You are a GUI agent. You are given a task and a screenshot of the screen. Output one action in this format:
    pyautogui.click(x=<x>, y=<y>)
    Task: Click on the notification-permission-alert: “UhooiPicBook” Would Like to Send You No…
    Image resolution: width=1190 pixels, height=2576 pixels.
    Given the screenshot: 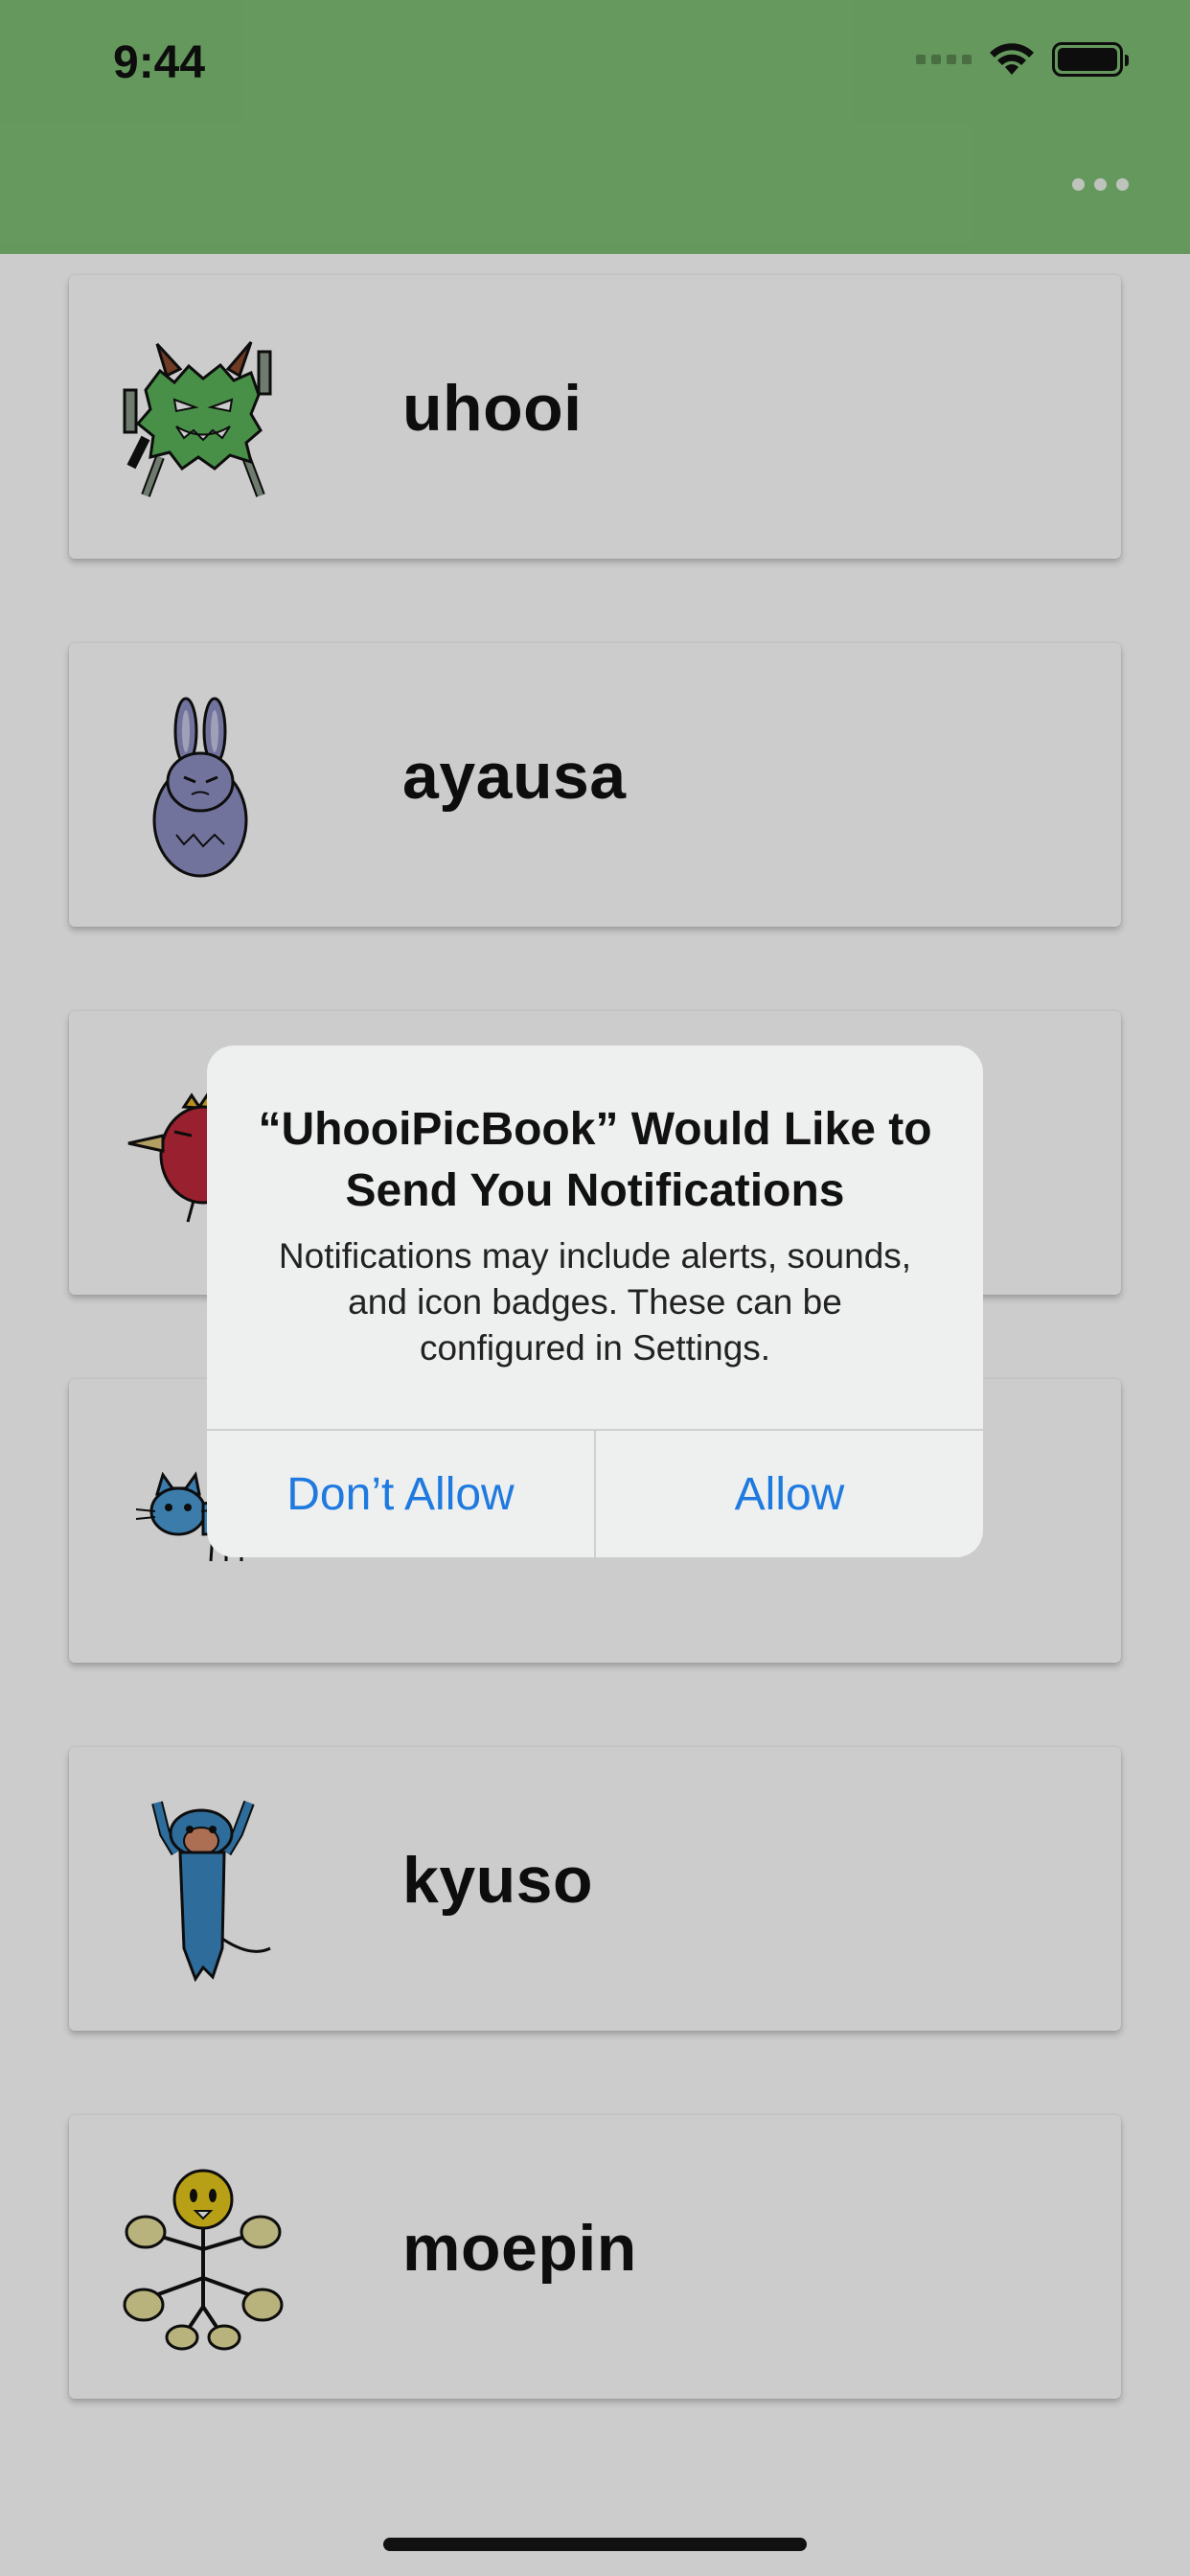 What is the action you would take?
    pyautogui.click(x=595, y=1301)
    